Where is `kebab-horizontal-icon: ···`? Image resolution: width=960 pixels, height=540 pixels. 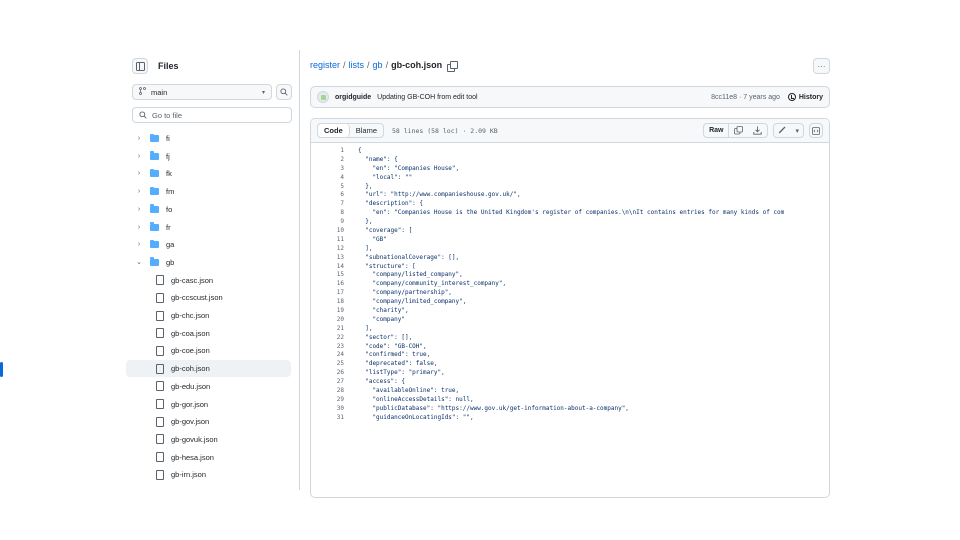
kebab-horizontal-icon: ··· is located at coordinates (821, 66).